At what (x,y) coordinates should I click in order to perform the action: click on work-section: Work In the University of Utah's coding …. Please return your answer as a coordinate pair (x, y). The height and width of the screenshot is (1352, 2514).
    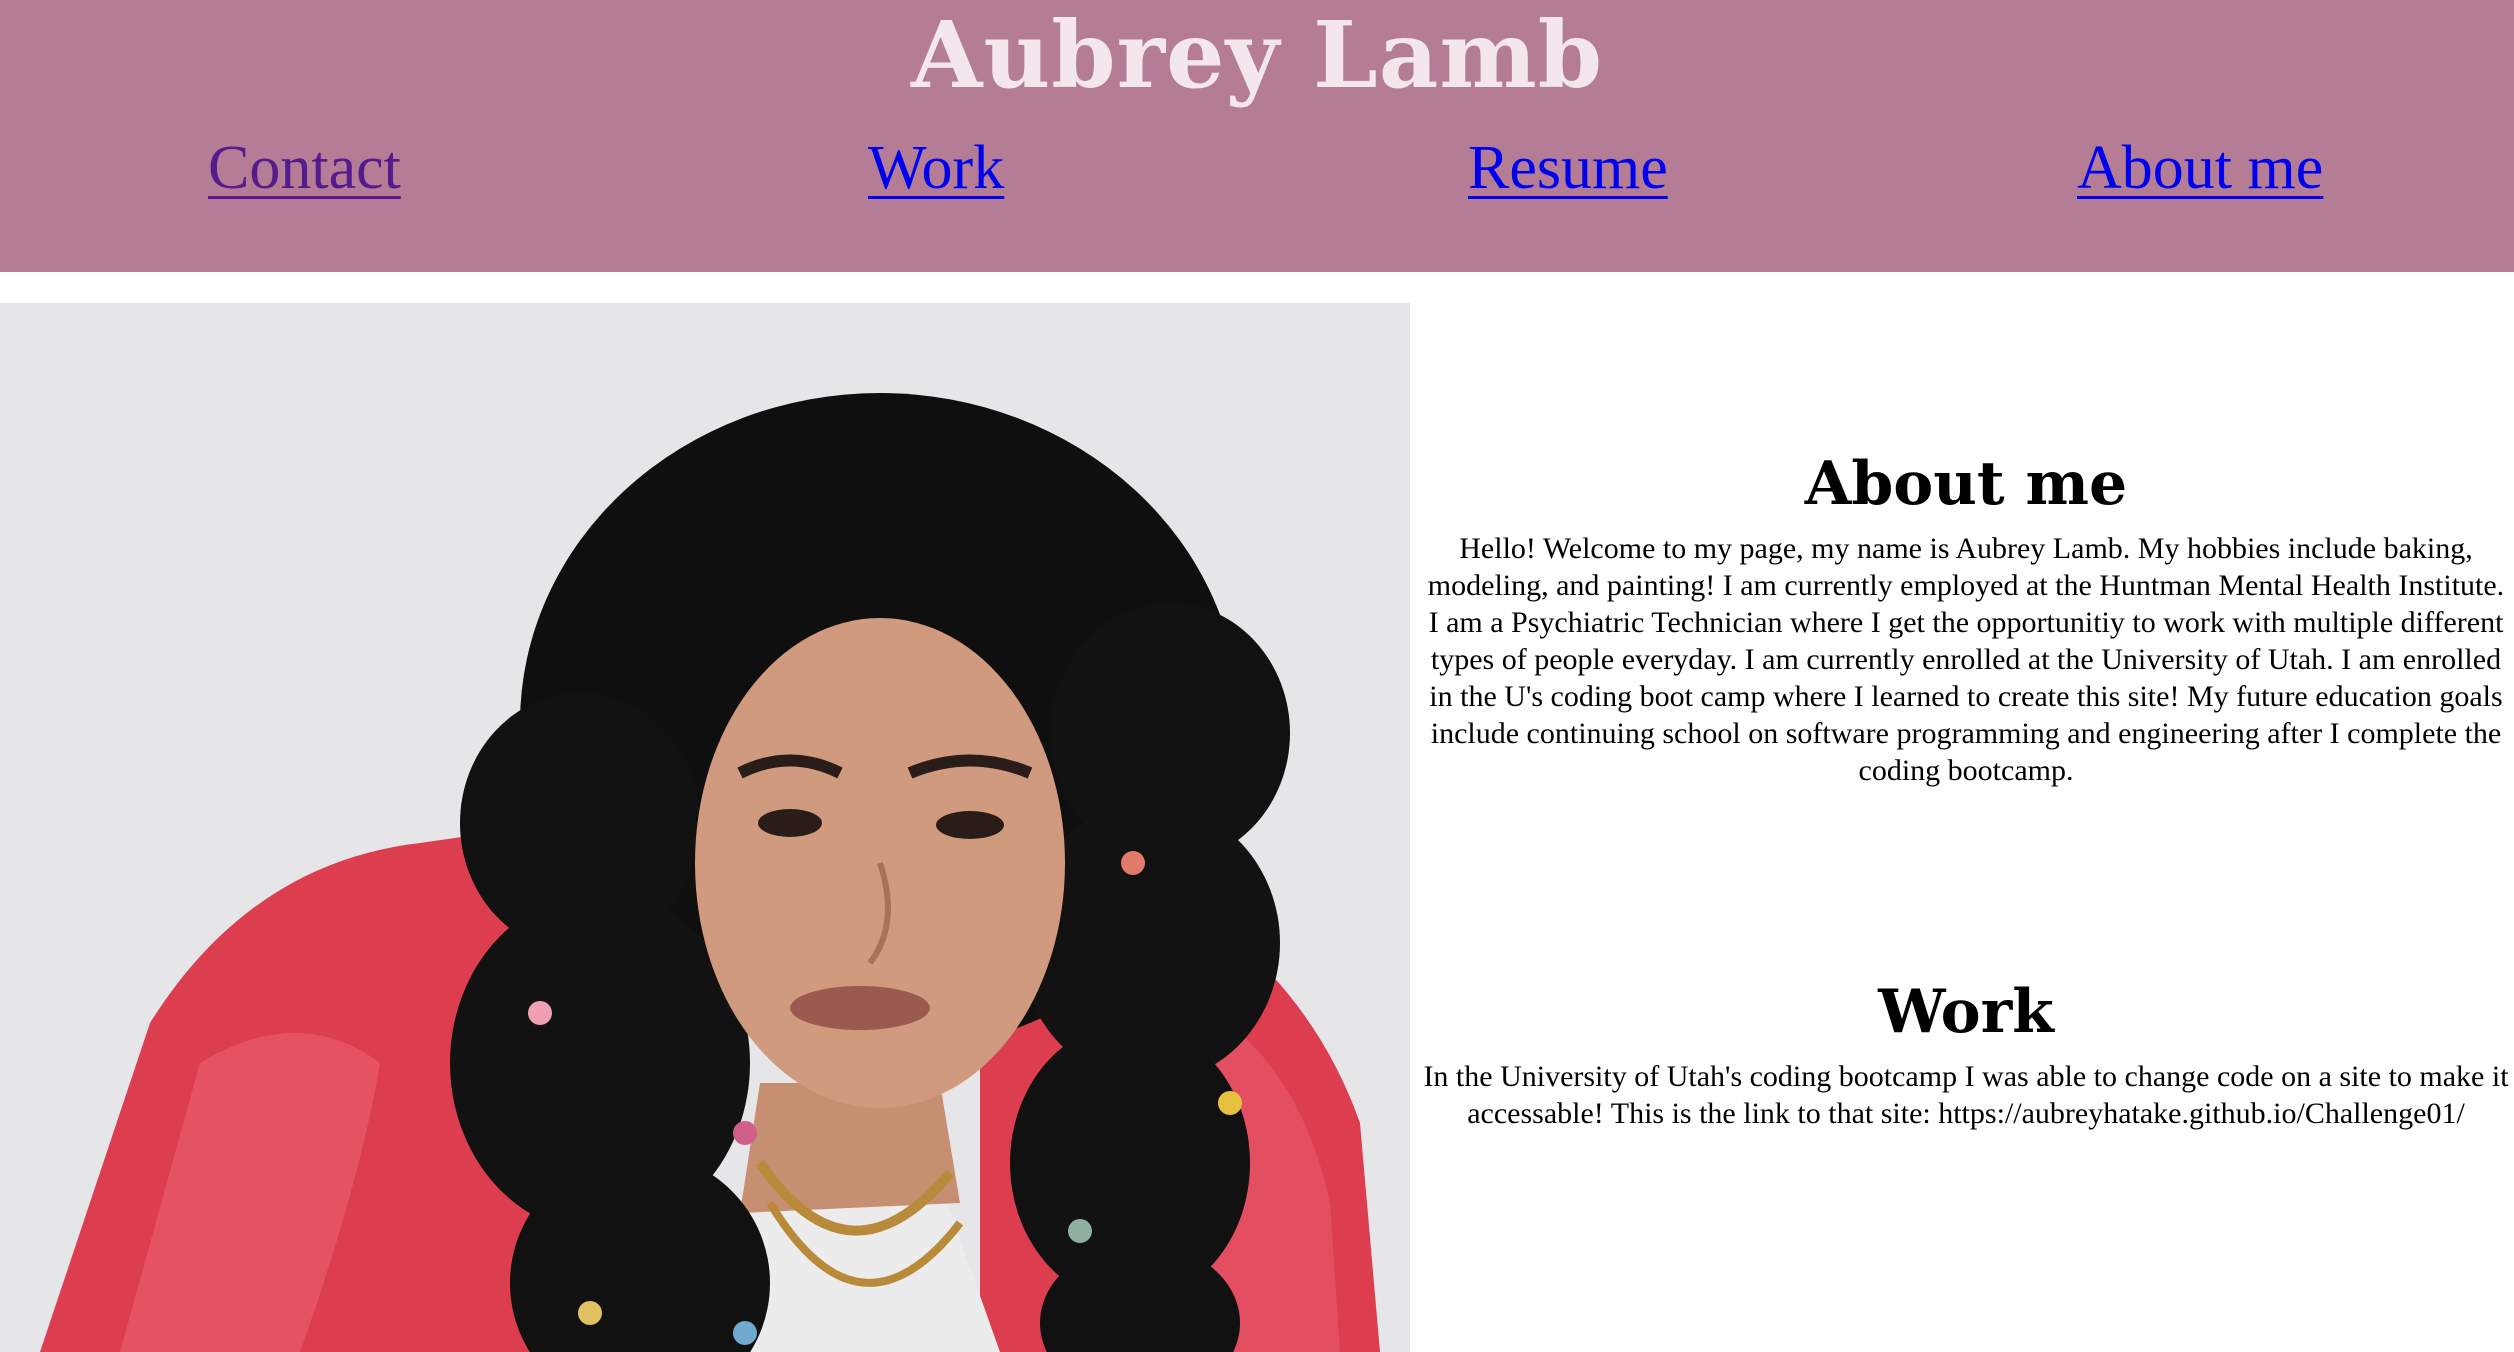
    Looking at the image, I should click on (1966, 1054).